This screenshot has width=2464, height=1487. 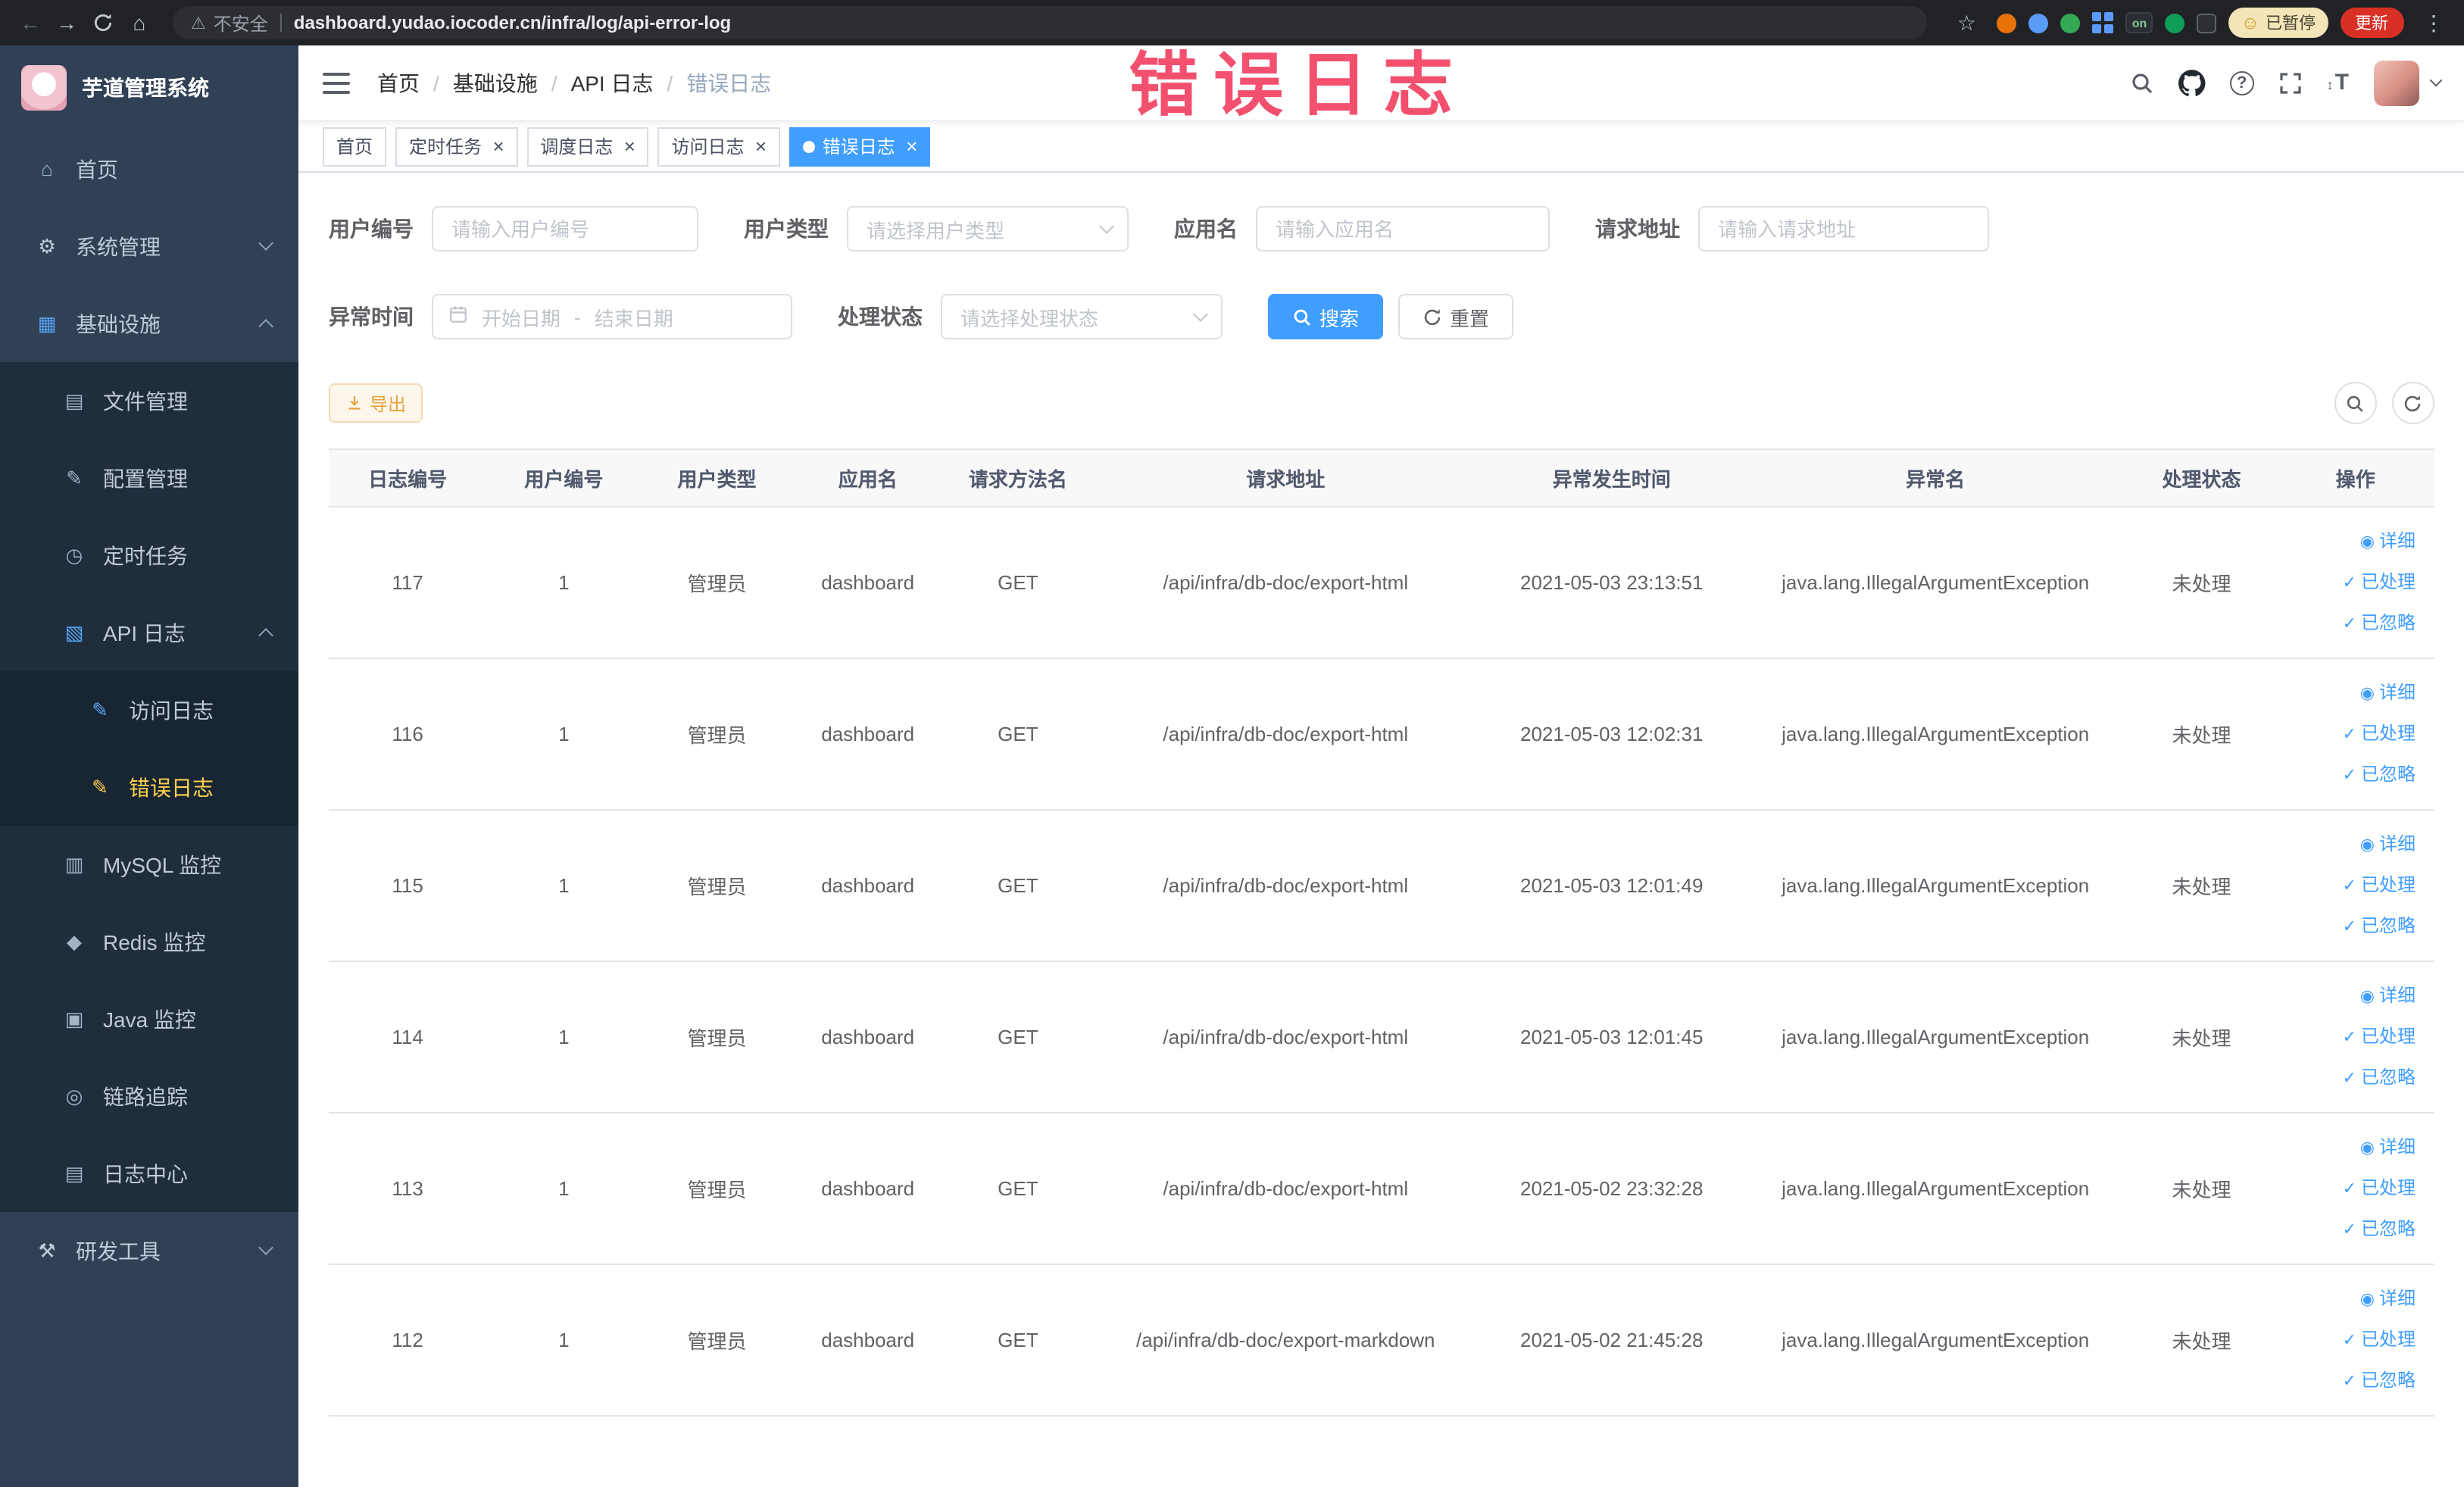 What do you see at coordinates (860, 146) in the screenshot?
I see `tab-错误日志: 错误日志 ×` at bounding box center [860, 146].